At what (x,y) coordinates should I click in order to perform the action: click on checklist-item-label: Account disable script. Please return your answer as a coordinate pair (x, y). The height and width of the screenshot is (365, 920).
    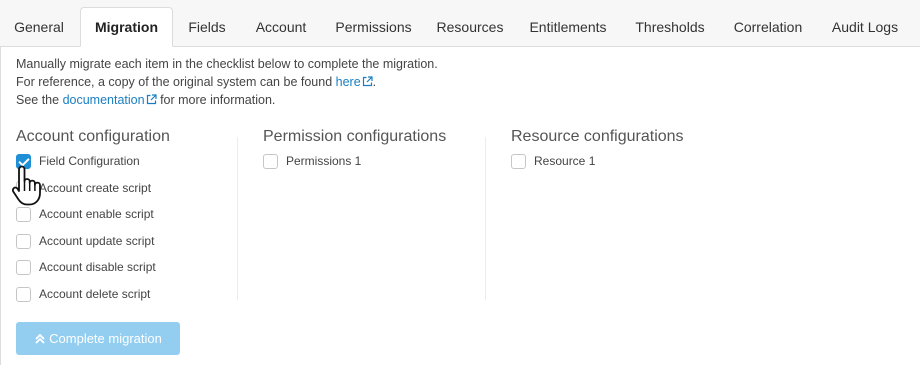
    Looking at the image, I should click on (97, 267).